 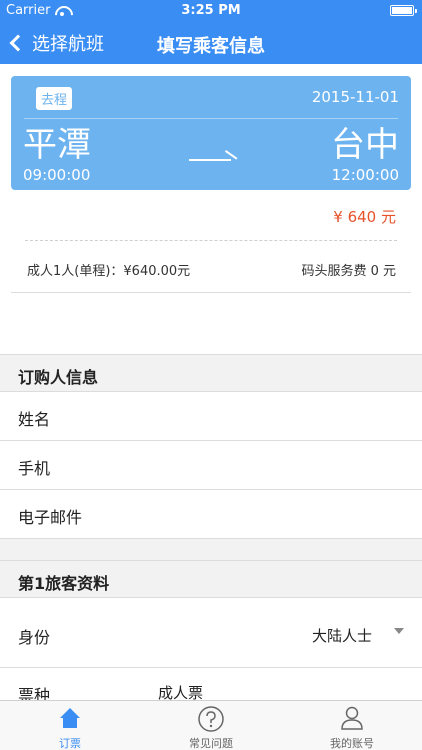 I want to click on status-time: 3:25 PM, so click(x=211, y=10).